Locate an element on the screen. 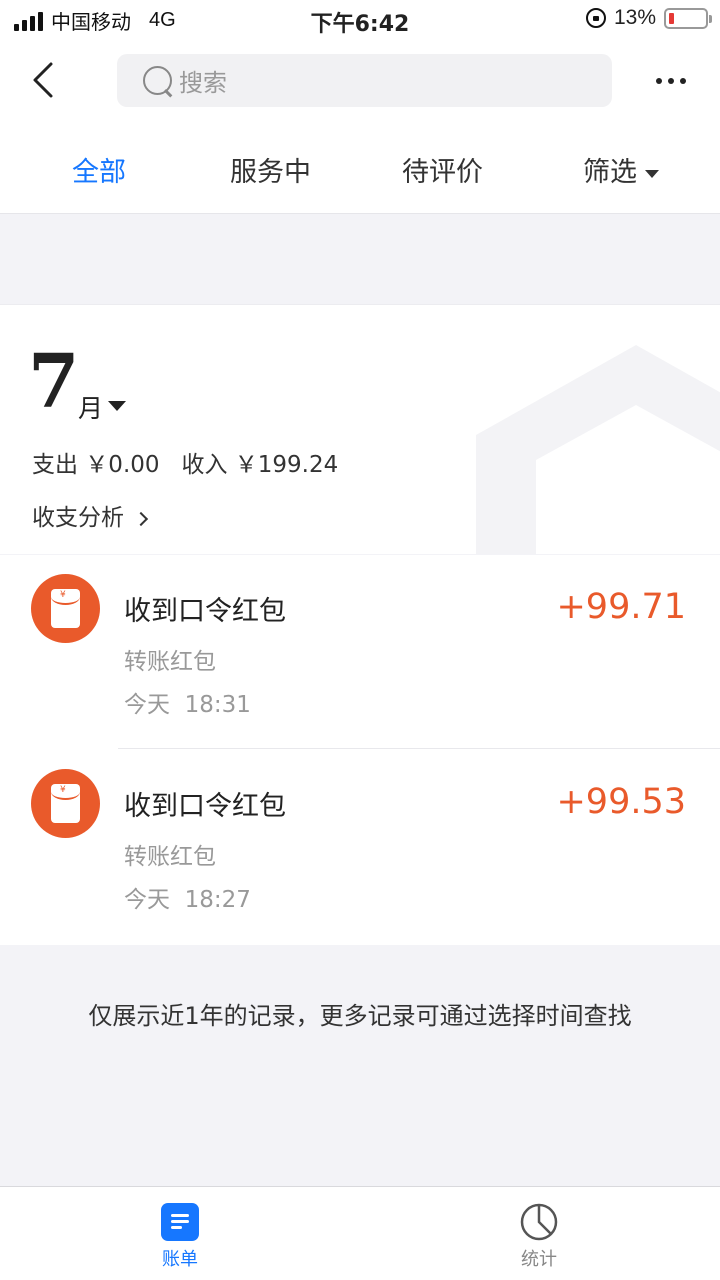 Image resolution: width=720 pixels, height=1280 pixels. bottom-tab-bill: 账单 is located at coordinates (180, 1237).